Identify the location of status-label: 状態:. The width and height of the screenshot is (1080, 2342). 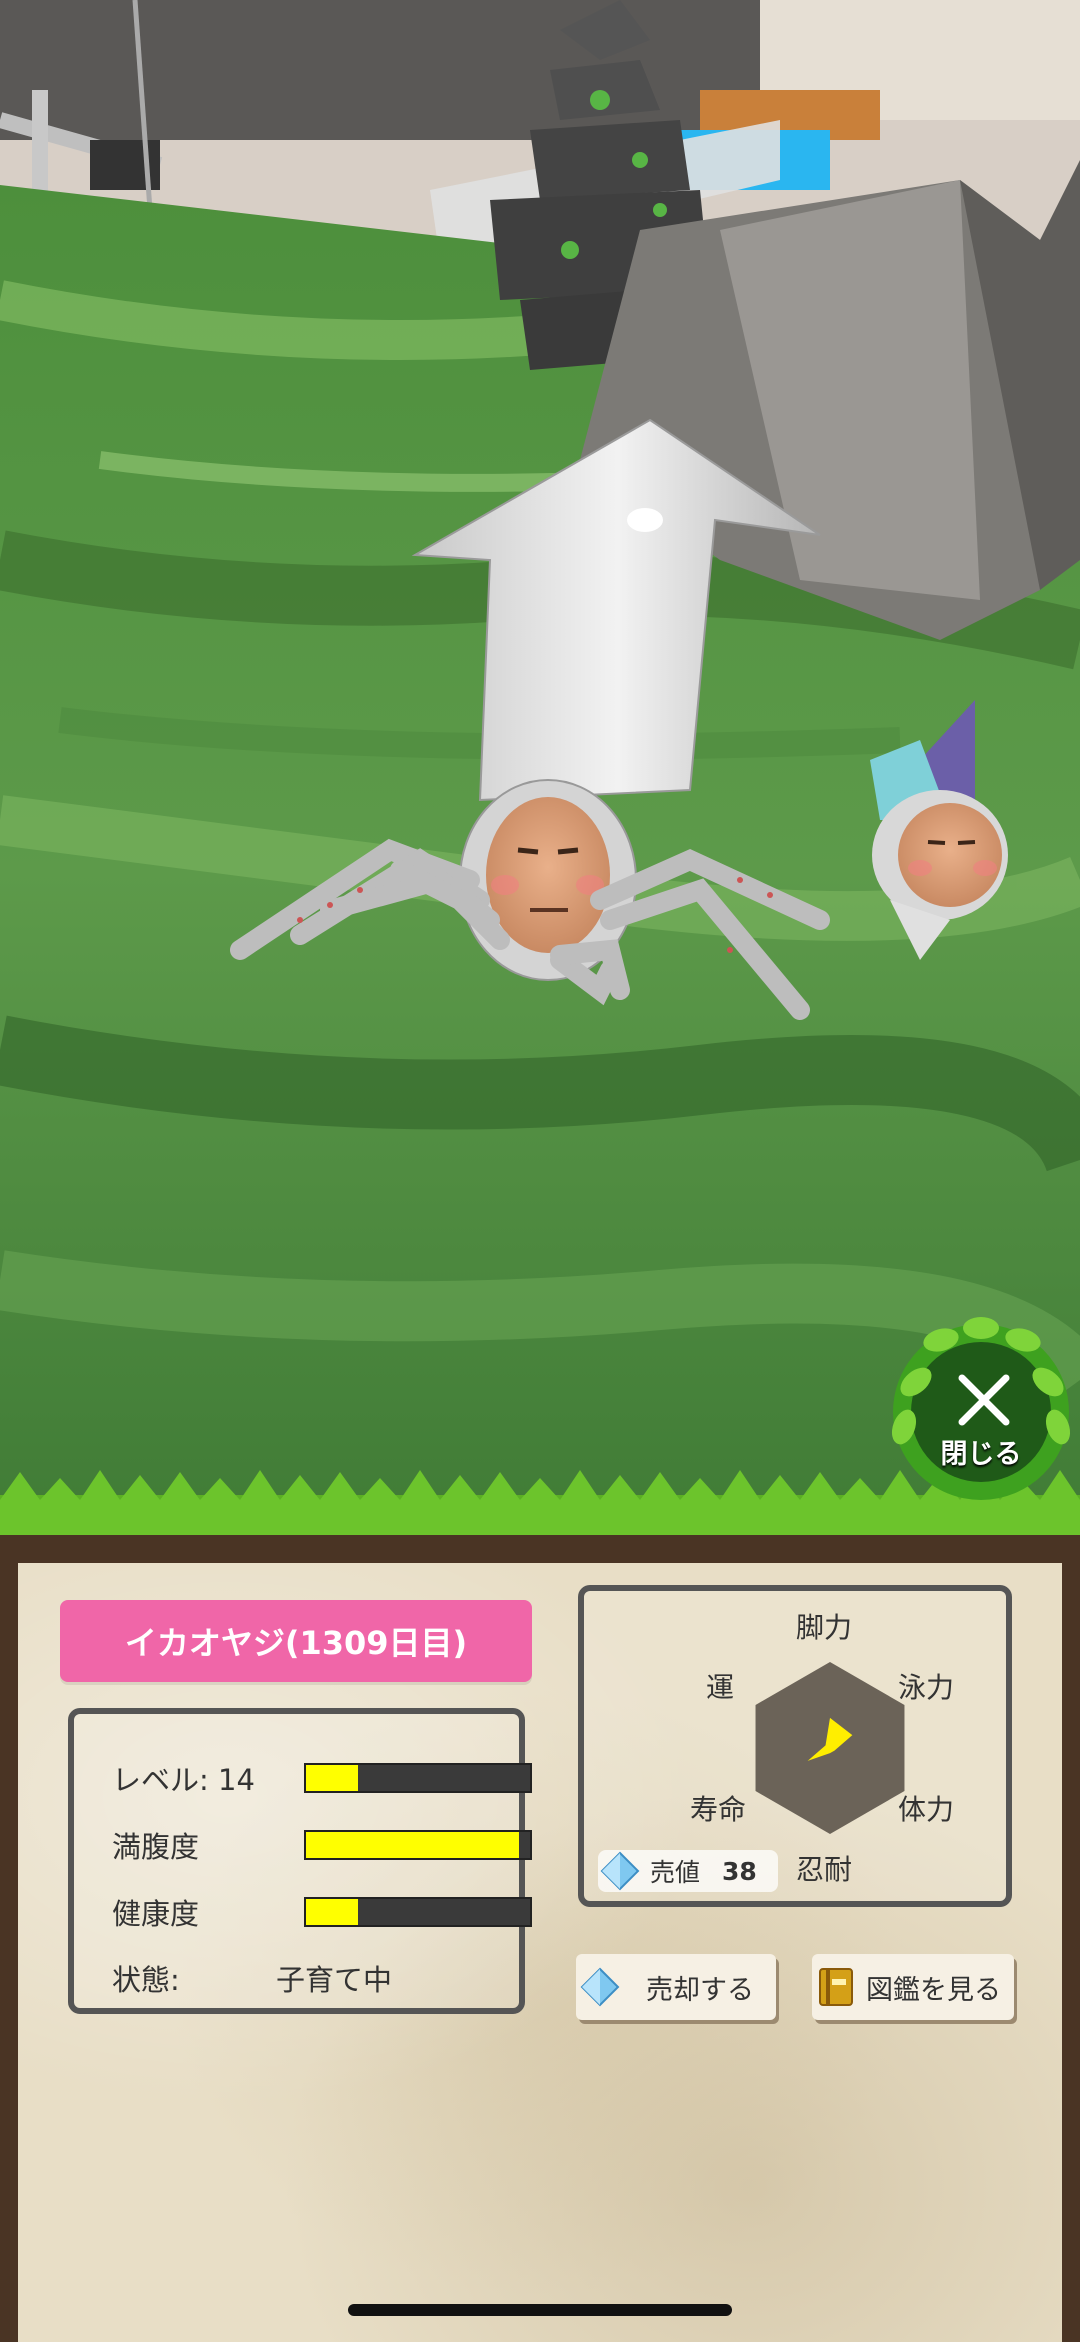
(146, 1980).